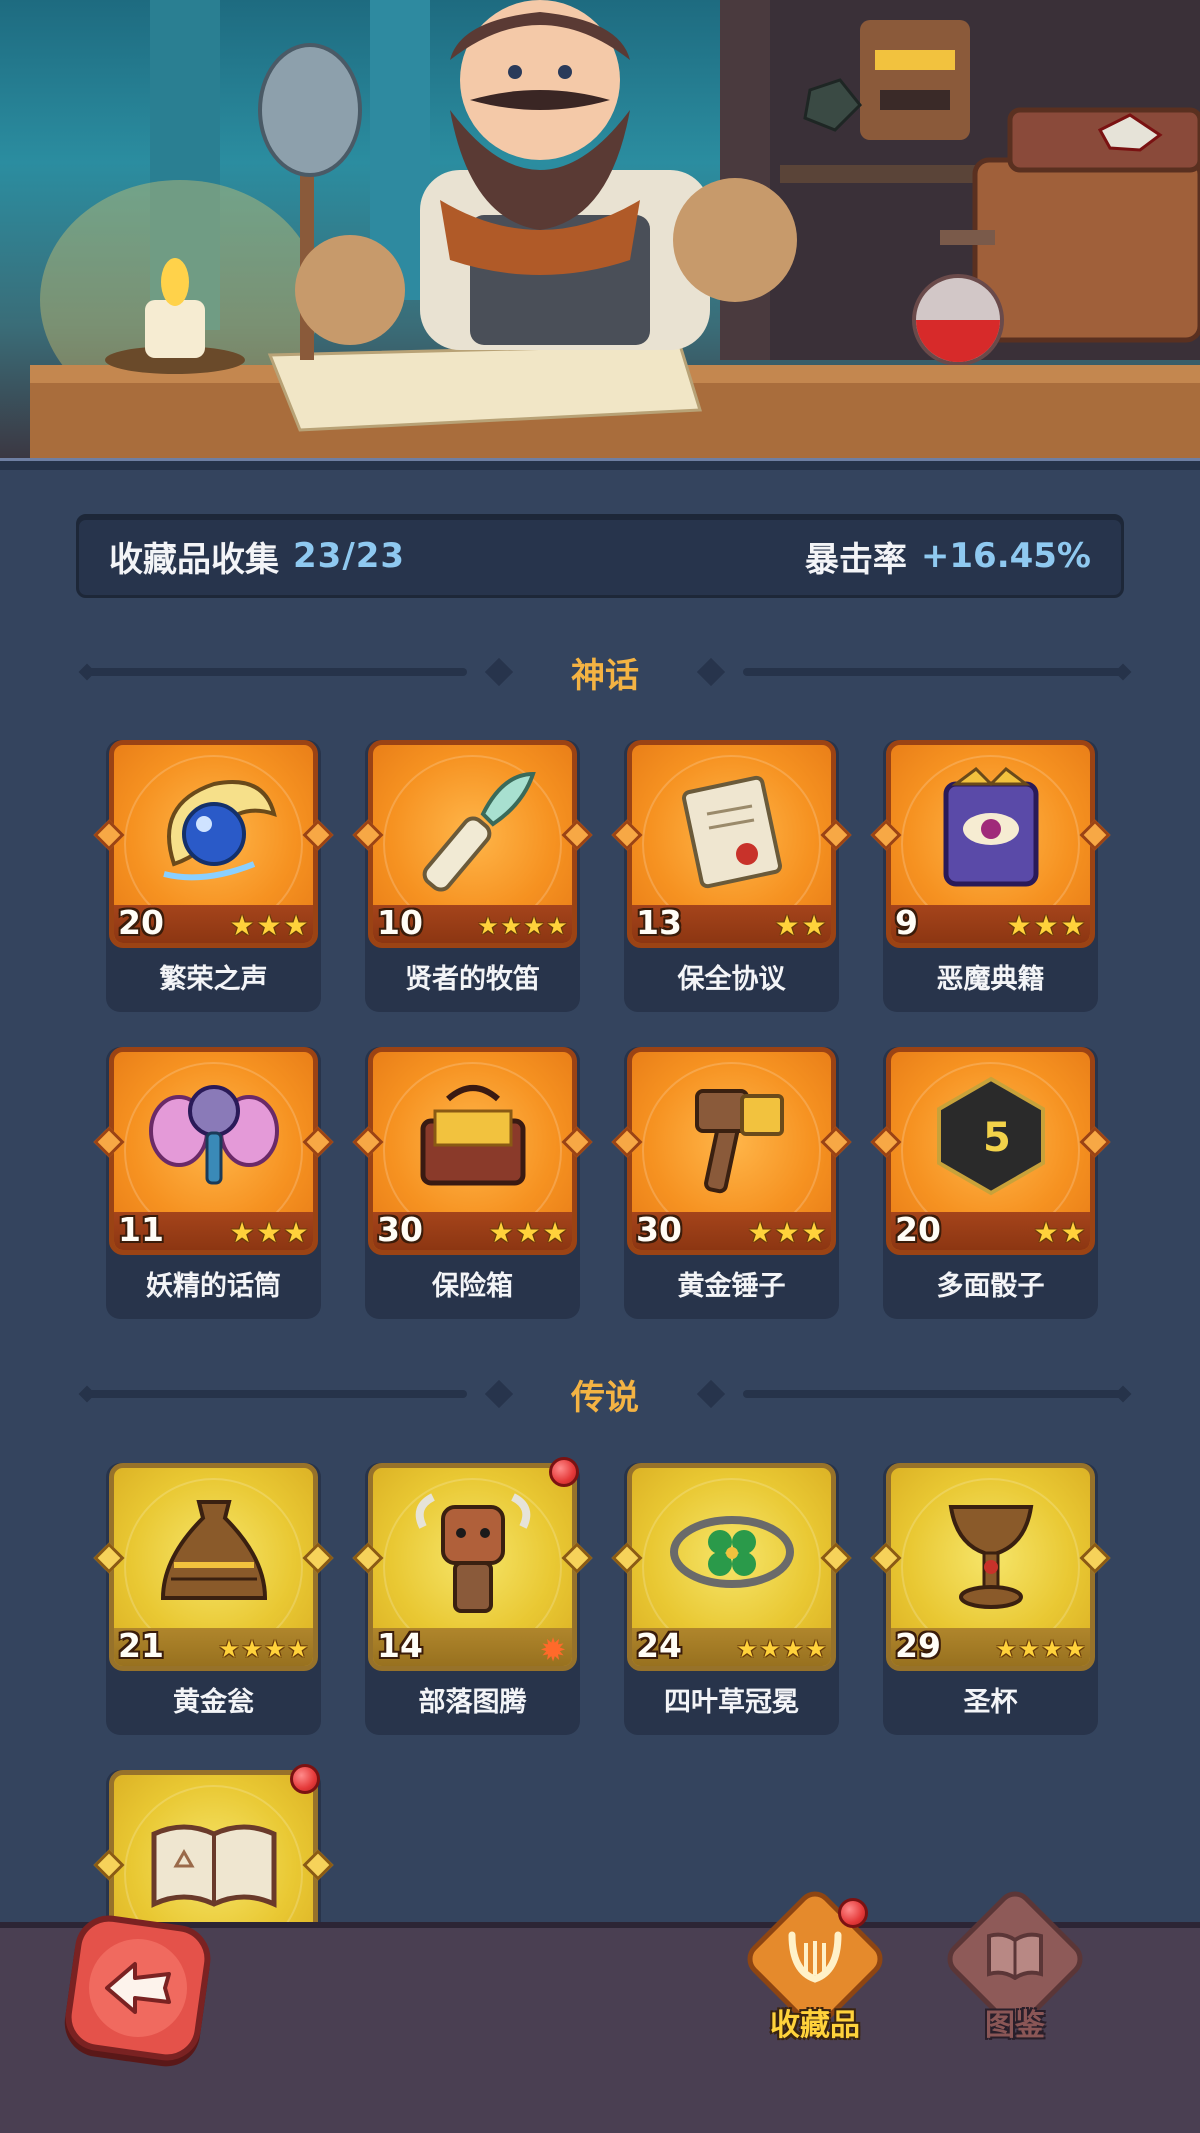 This screenshot has width=1200, height=2133. What do you see at coordinates (659, 1645) in the screenshot?
I see `card-level: 24` at bounding box center [659, 1645].